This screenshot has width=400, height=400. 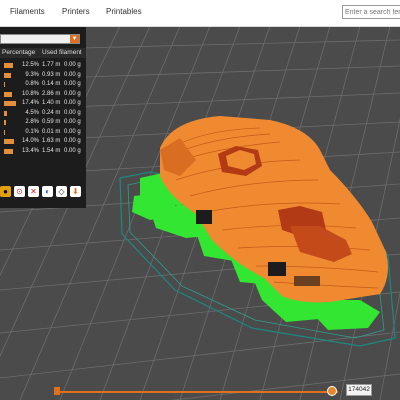 What do you see at coordinates (200, 13) in the screenshot?
I see `top-nav-bar: Filaments Printers Printables` at bounding box center [200, 13].